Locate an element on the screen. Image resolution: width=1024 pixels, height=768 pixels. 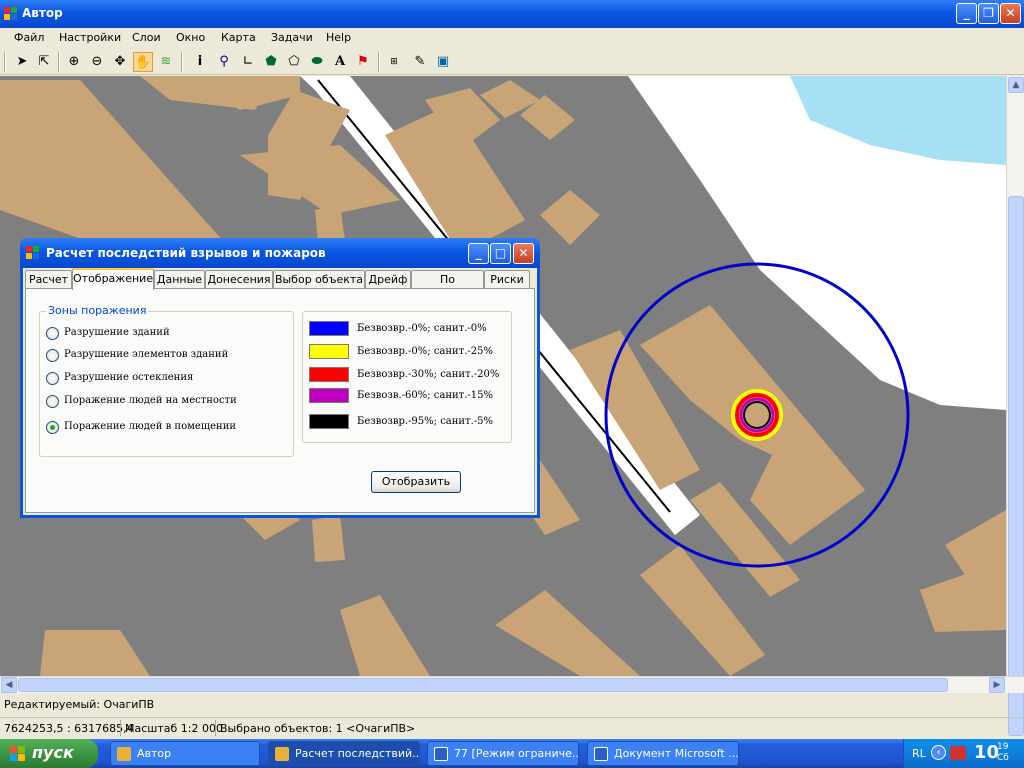
main-window-titlebar: Автор _ ❐ ✕ is located at coordinates (512, 14).